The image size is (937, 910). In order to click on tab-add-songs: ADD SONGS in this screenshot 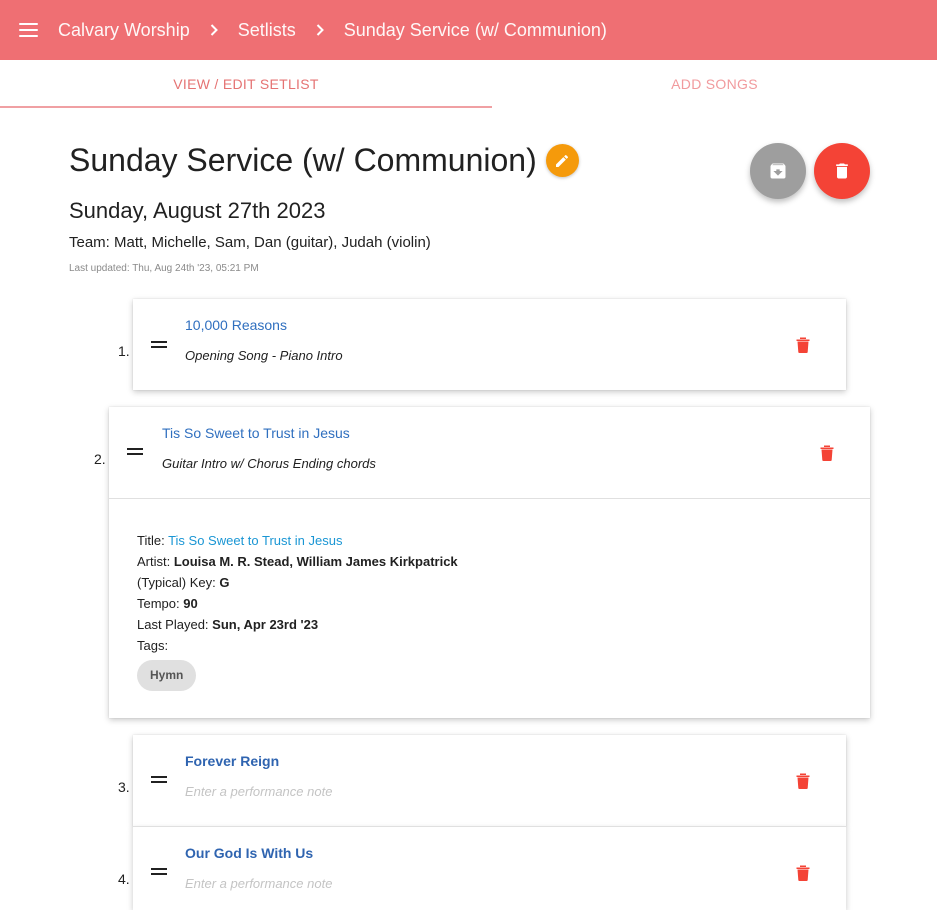, I will do `click(714, 84)`.